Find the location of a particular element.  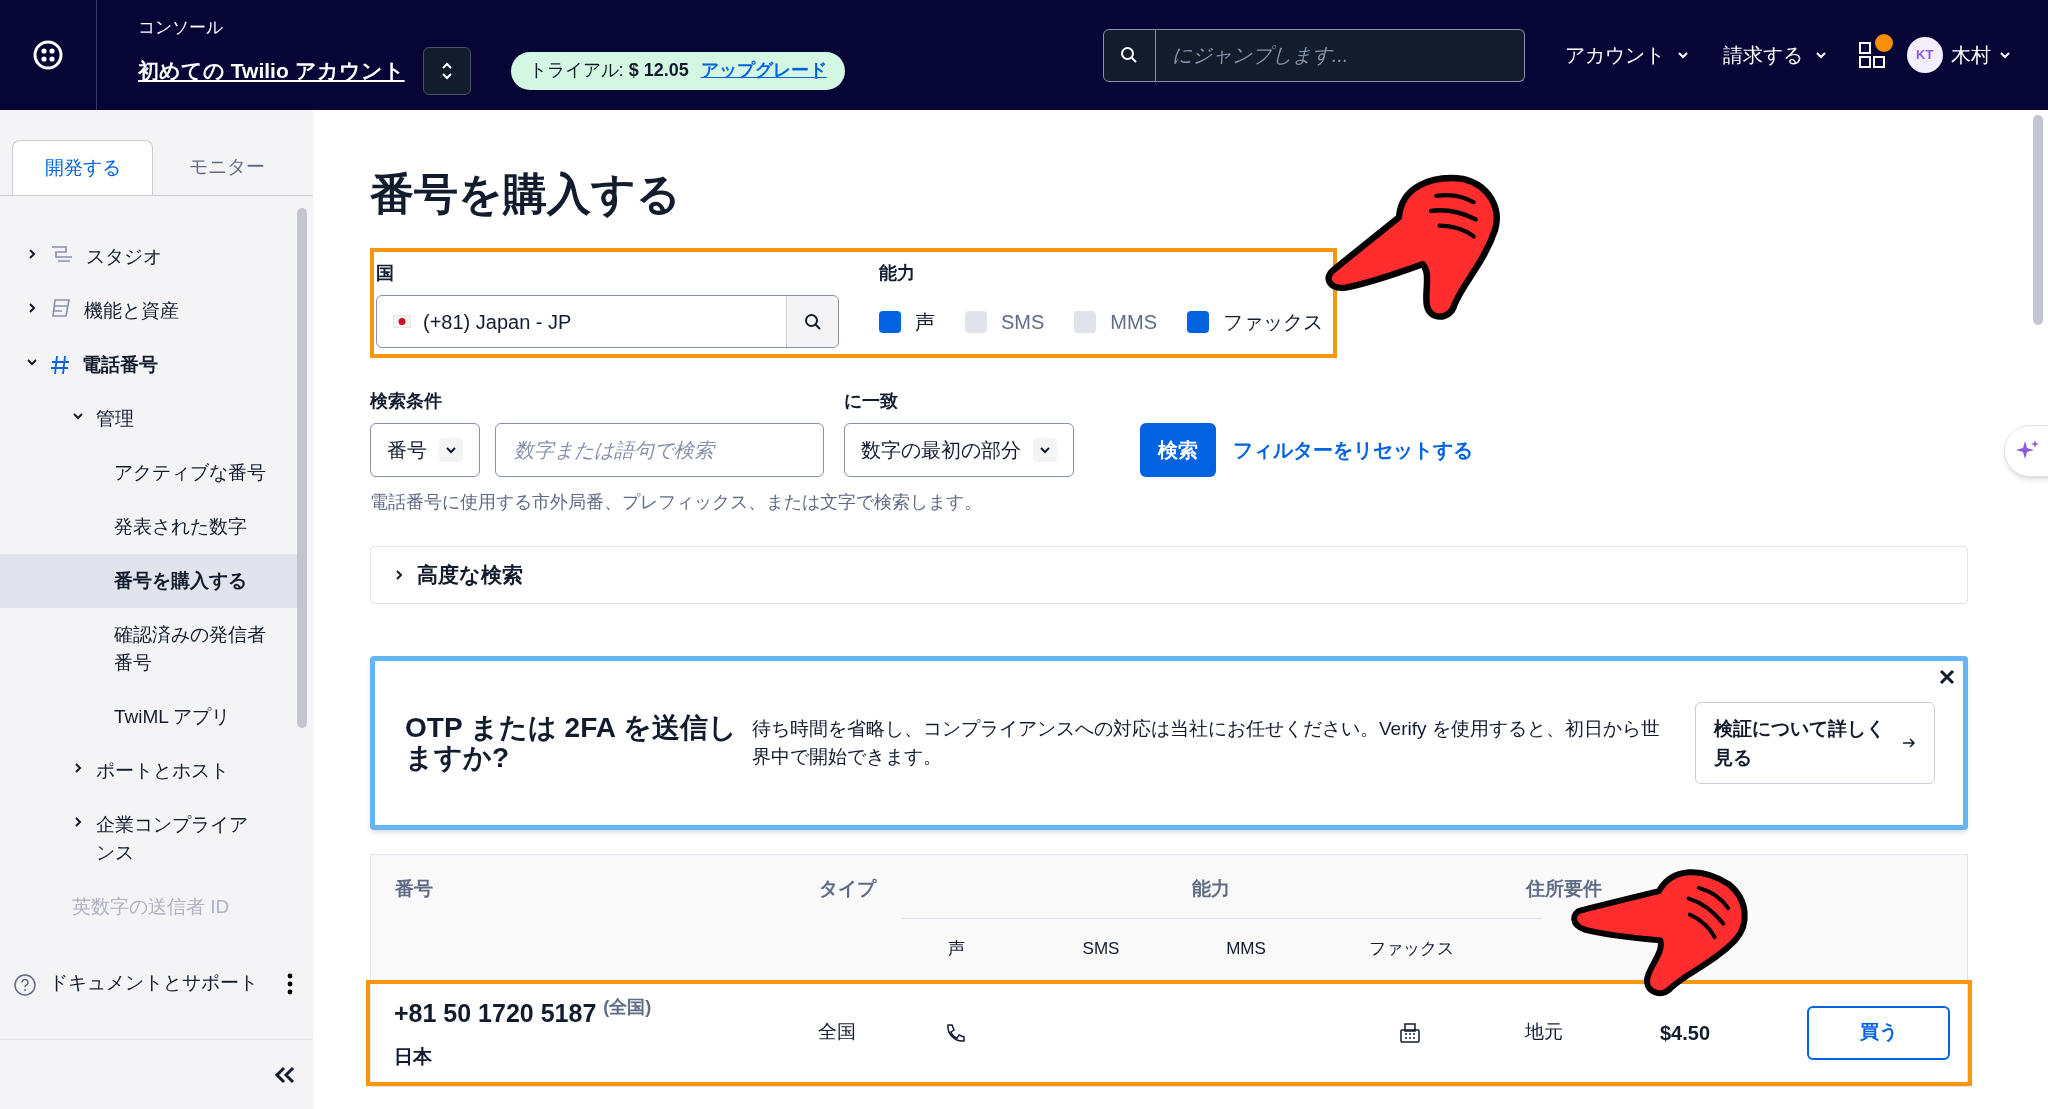

sidebar-item: アクティブな番号 is located at coordinates (148, 473).